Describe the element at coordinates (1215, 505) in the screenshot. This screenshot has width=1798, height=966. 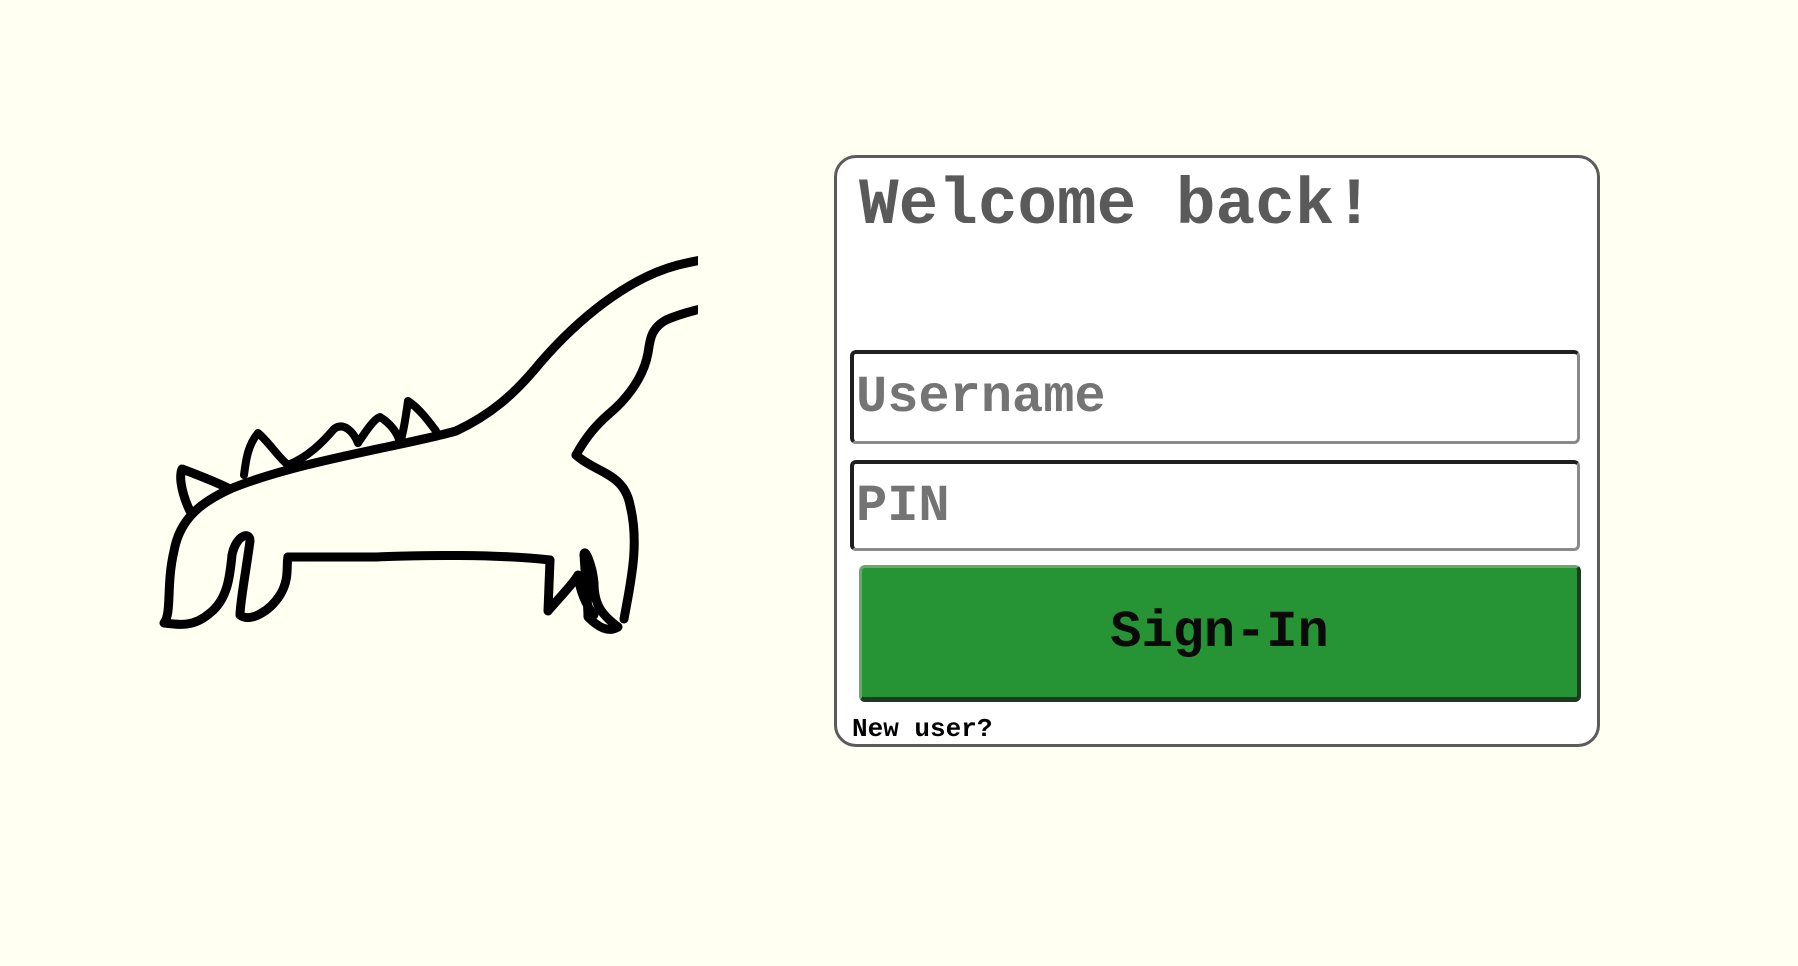
I see `pin-input` at that location.